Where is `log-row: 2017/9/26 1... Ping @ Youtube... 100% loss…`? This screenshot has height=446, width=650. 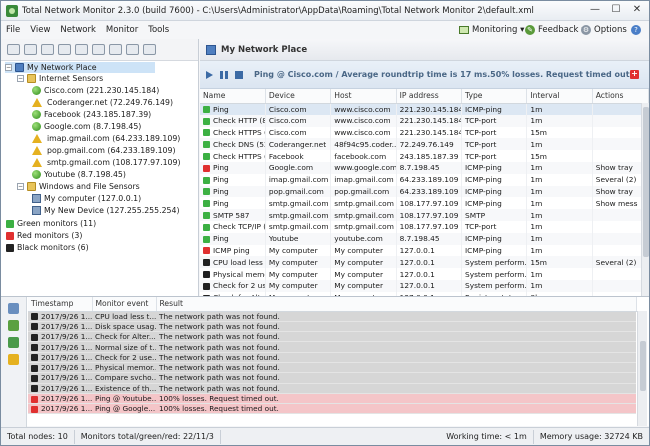 log-row: 2017/9/26 1... Ping @ Youtube... 100% loss… is located at coordinates (332, 399).